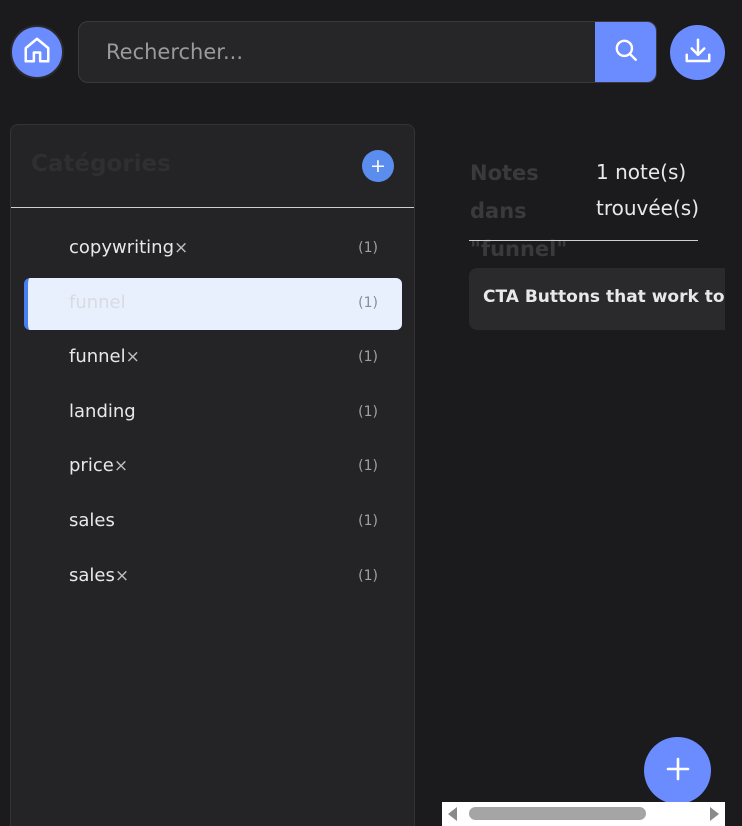 The height and width of the screenshot is (826, 742). Describe the element at coordinates (648, 190) in the screenshot. I see `notes-count: 1 note(s) trouvée(s)` at that location.